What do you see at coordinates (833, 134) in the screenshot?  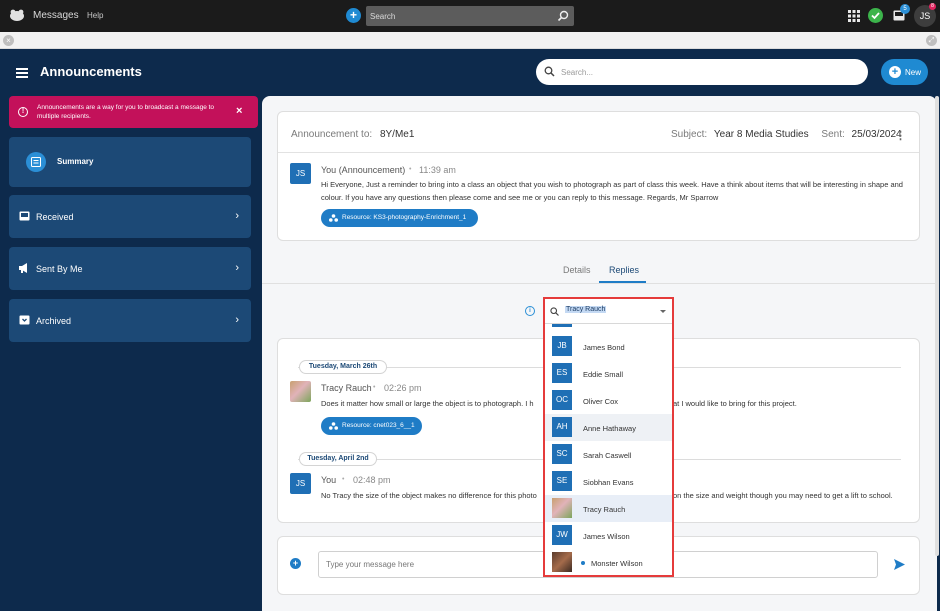 I see `sent-label: Sent:` at bounding box center [833, 134].